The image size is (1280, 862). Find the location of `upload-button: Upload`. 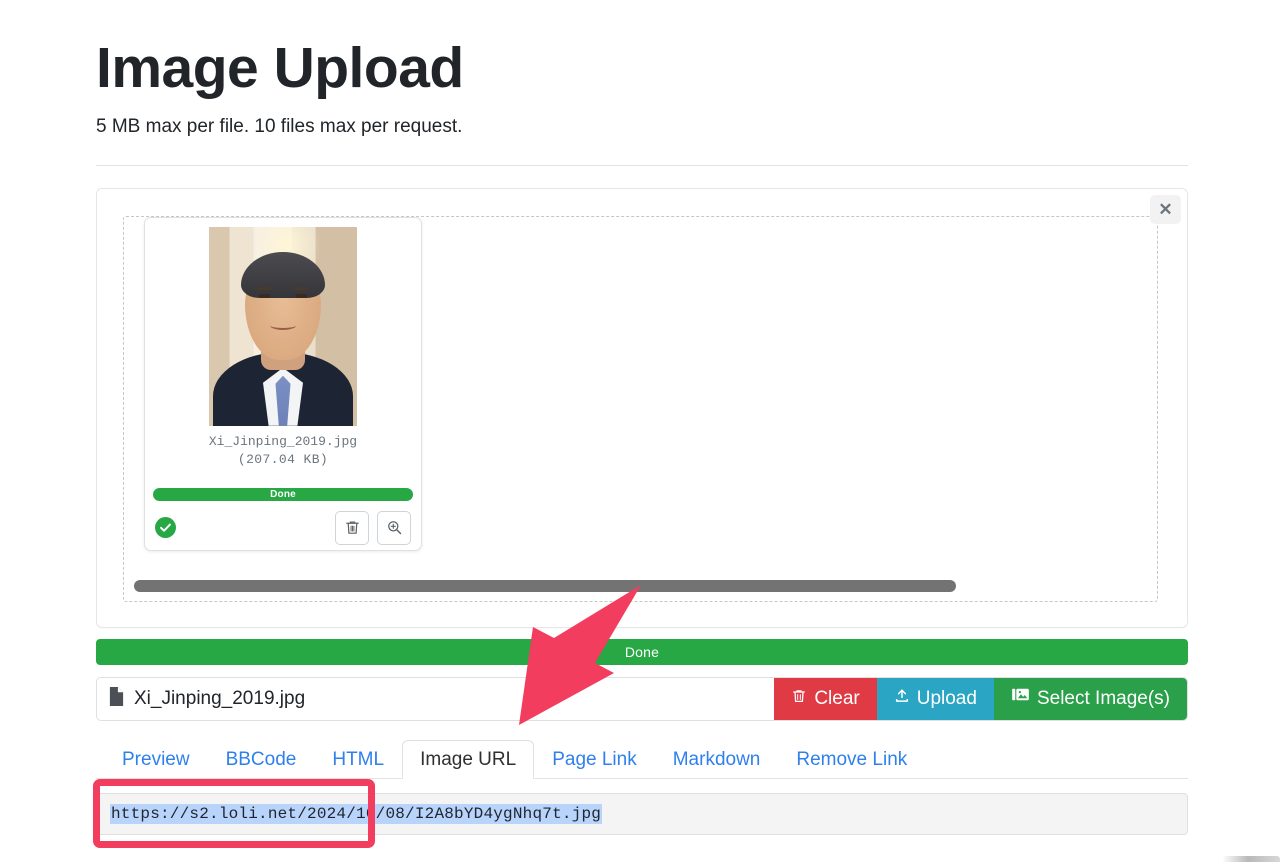

upload-button: Upload is located at coordinates (935, 698).